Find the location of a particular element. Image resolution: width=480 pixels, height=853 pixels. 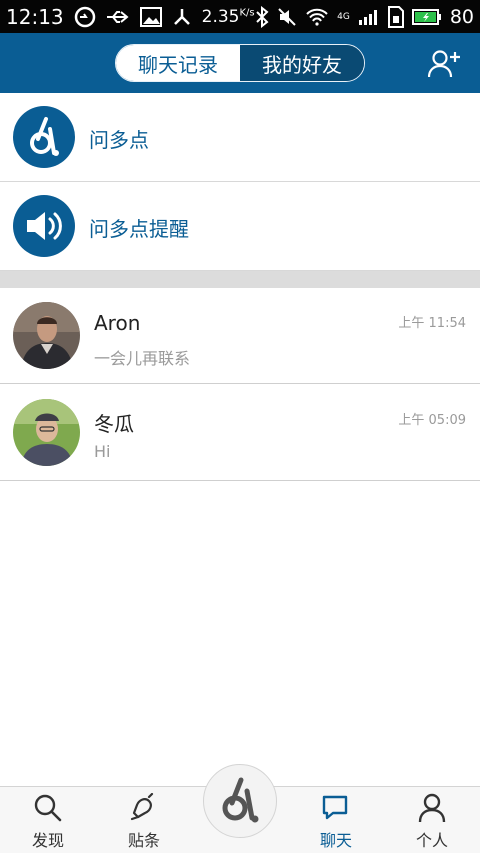

network-share-icon is located at coordinates (181, 16).